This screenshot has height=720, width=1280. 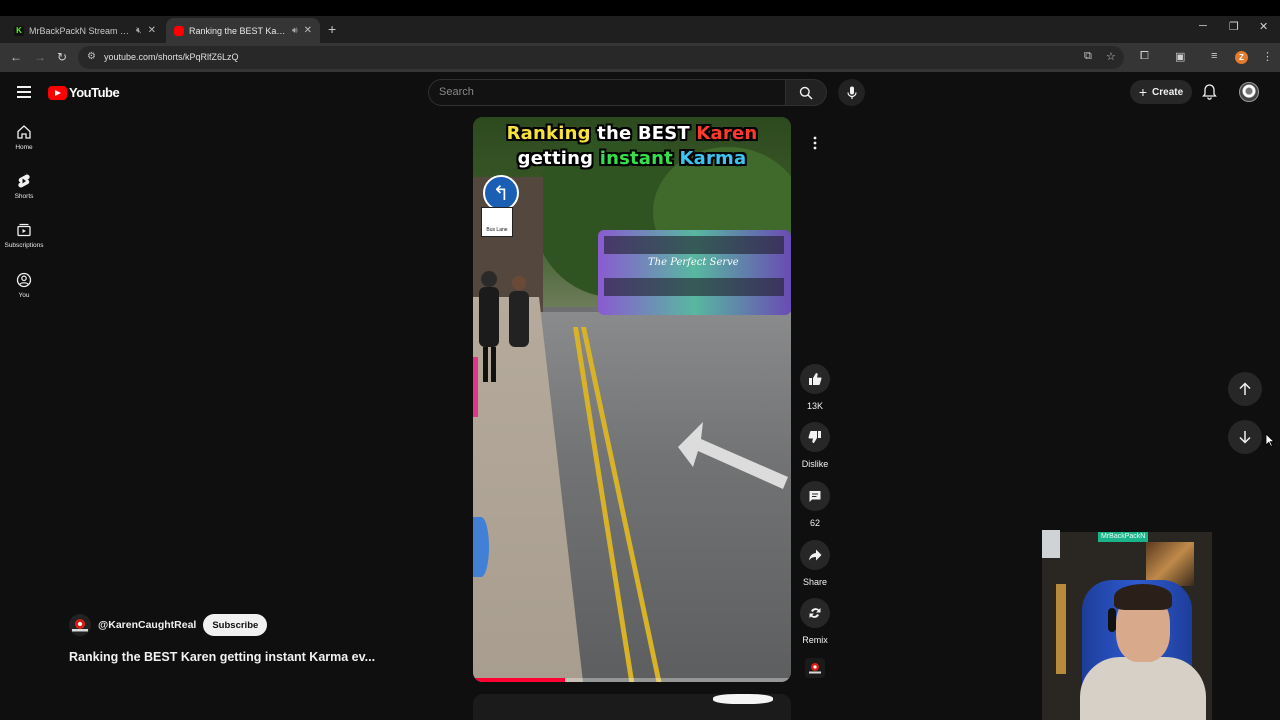 I want to click on new-tab-icon: +, so click(x=332, y=29).